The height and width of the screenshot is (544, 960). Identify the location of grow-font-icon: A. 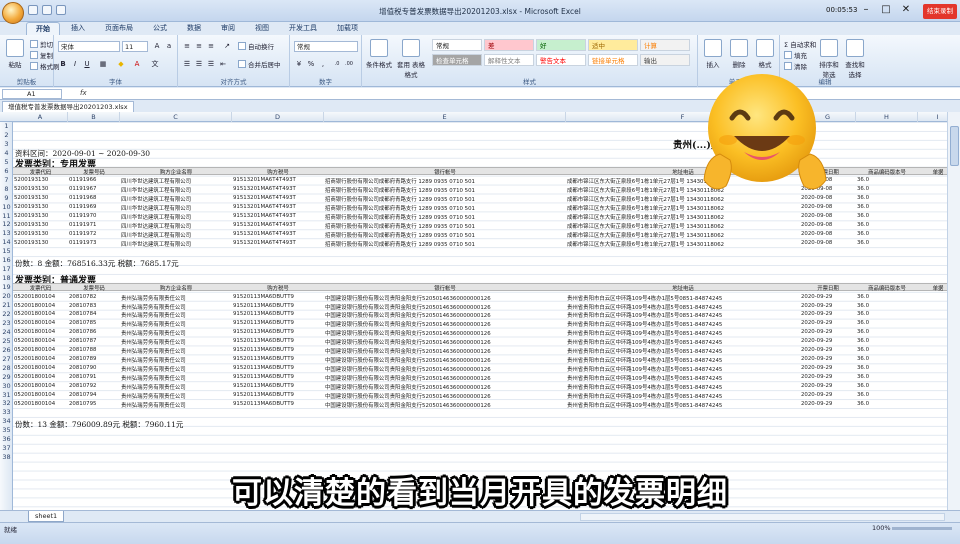
(157, 46).